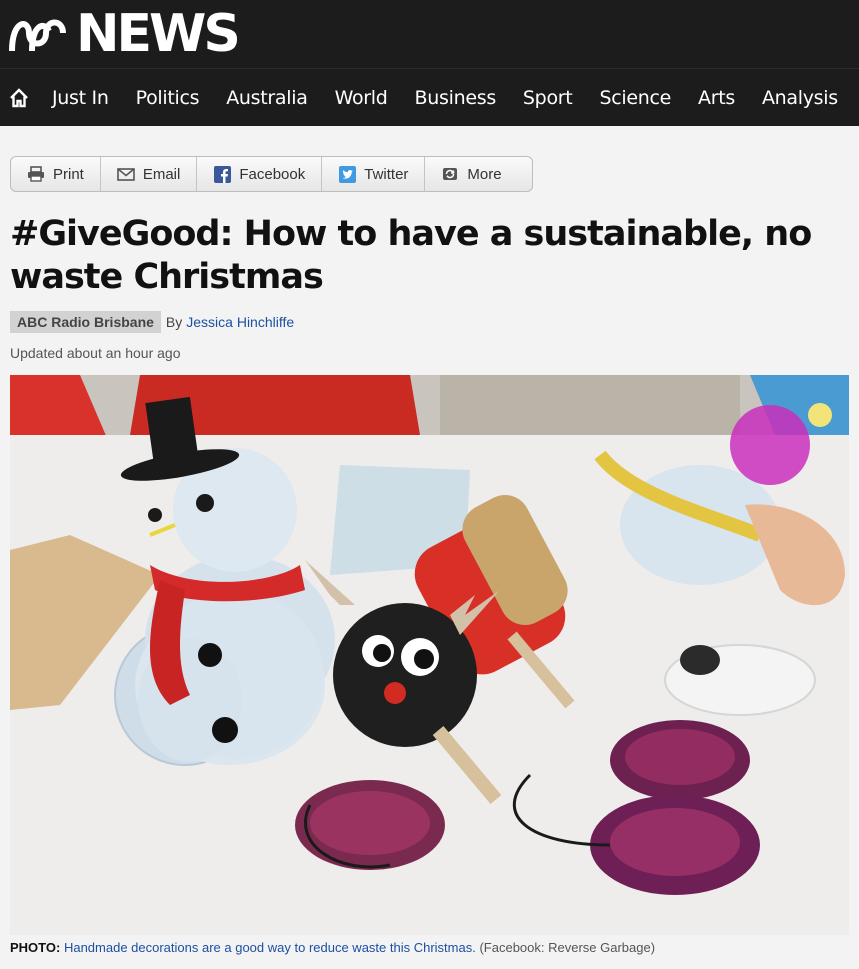  Describe the element at coordinates (347, 174) in the screenshot. I see `twitter-icon` at that location.